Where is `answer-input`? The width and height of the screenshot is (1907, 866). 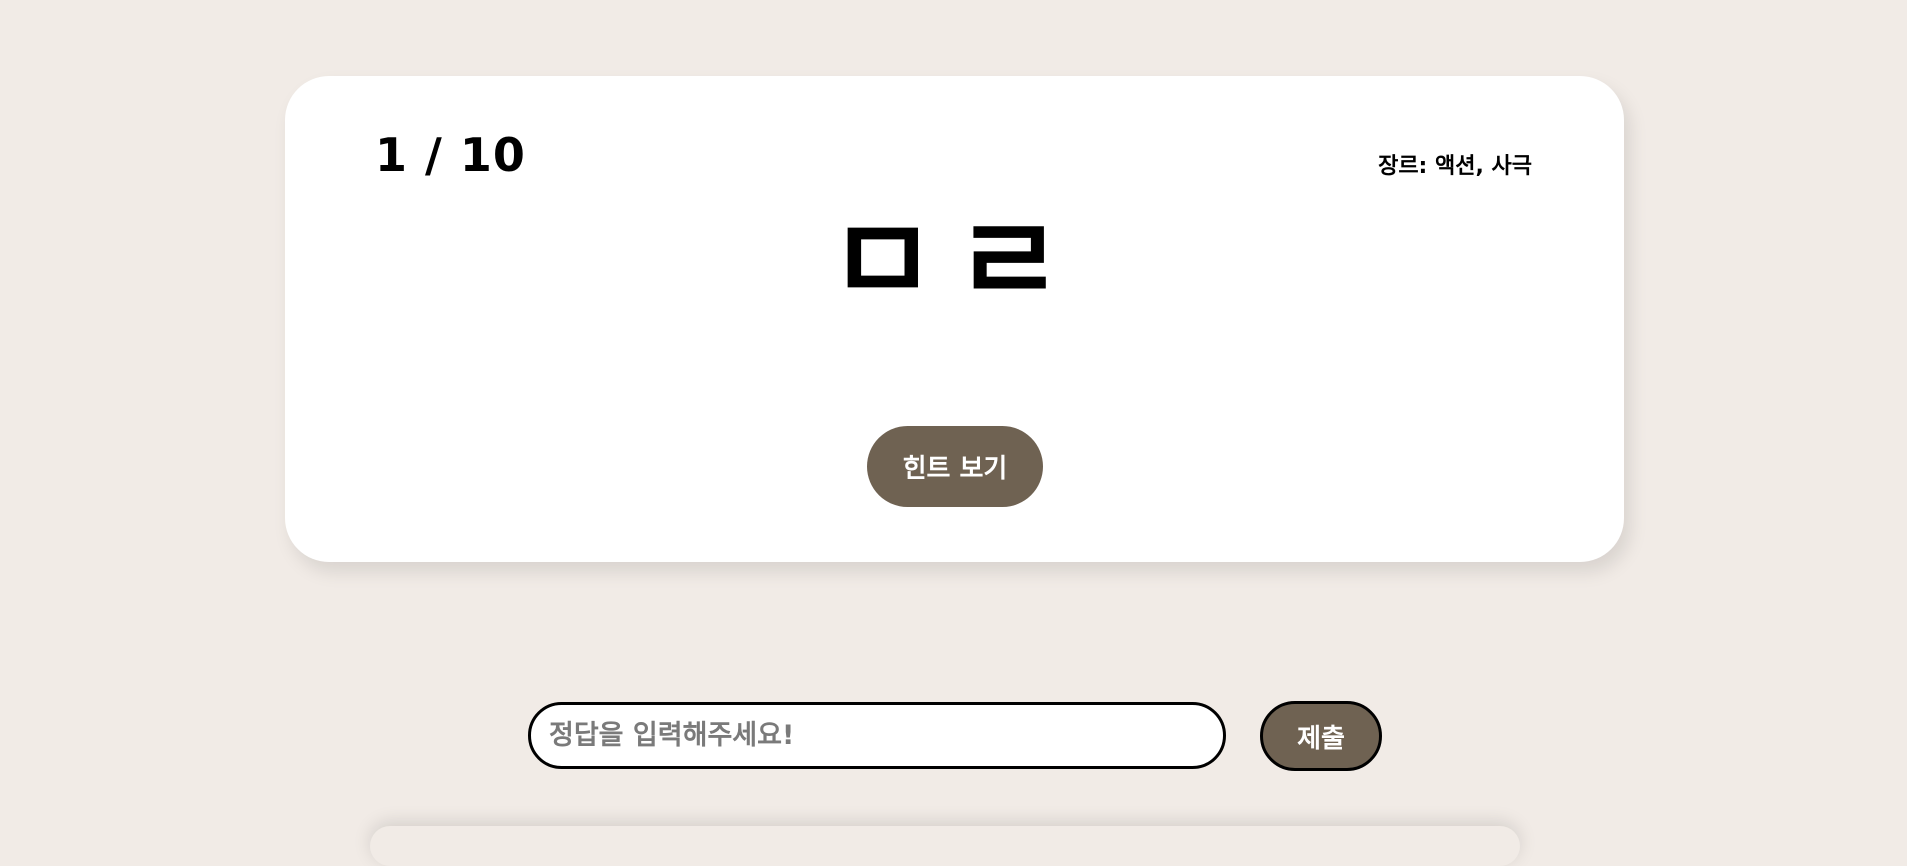 answer-input is located at coordinates (877, 735).